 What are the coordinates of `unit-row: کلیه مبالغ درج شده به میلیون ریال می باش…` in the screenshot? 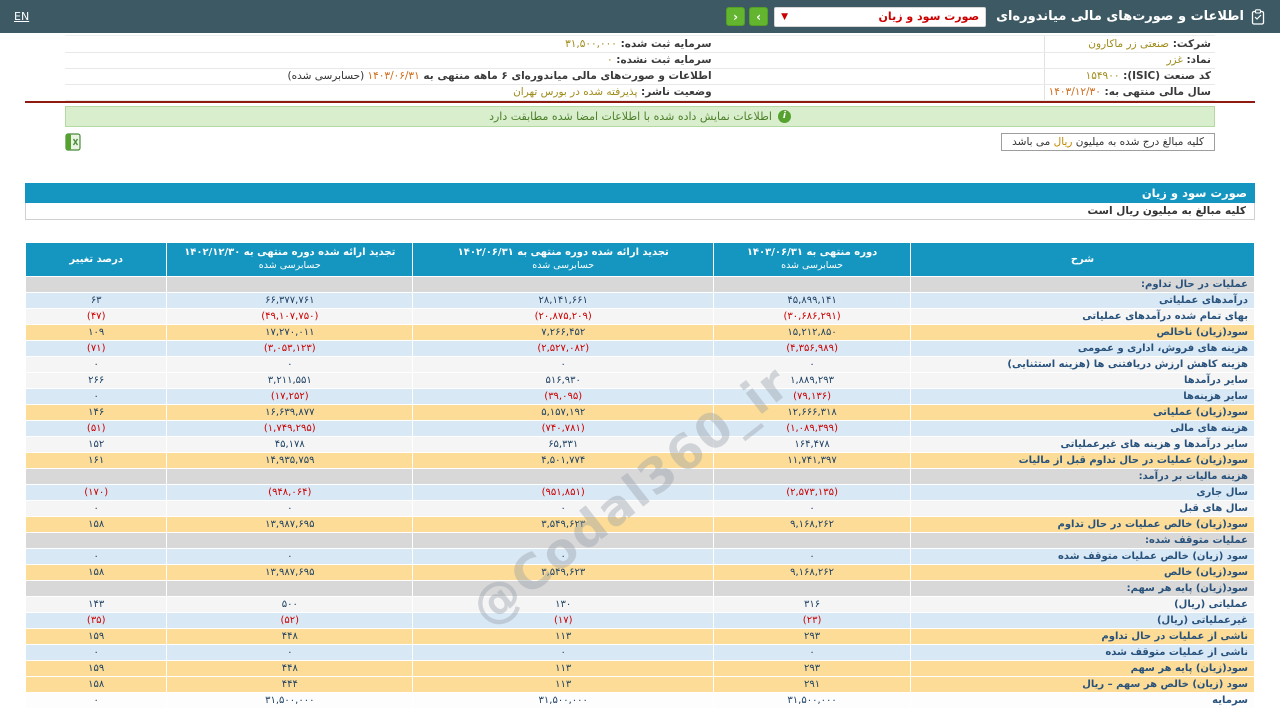 It's located at (640, 143).